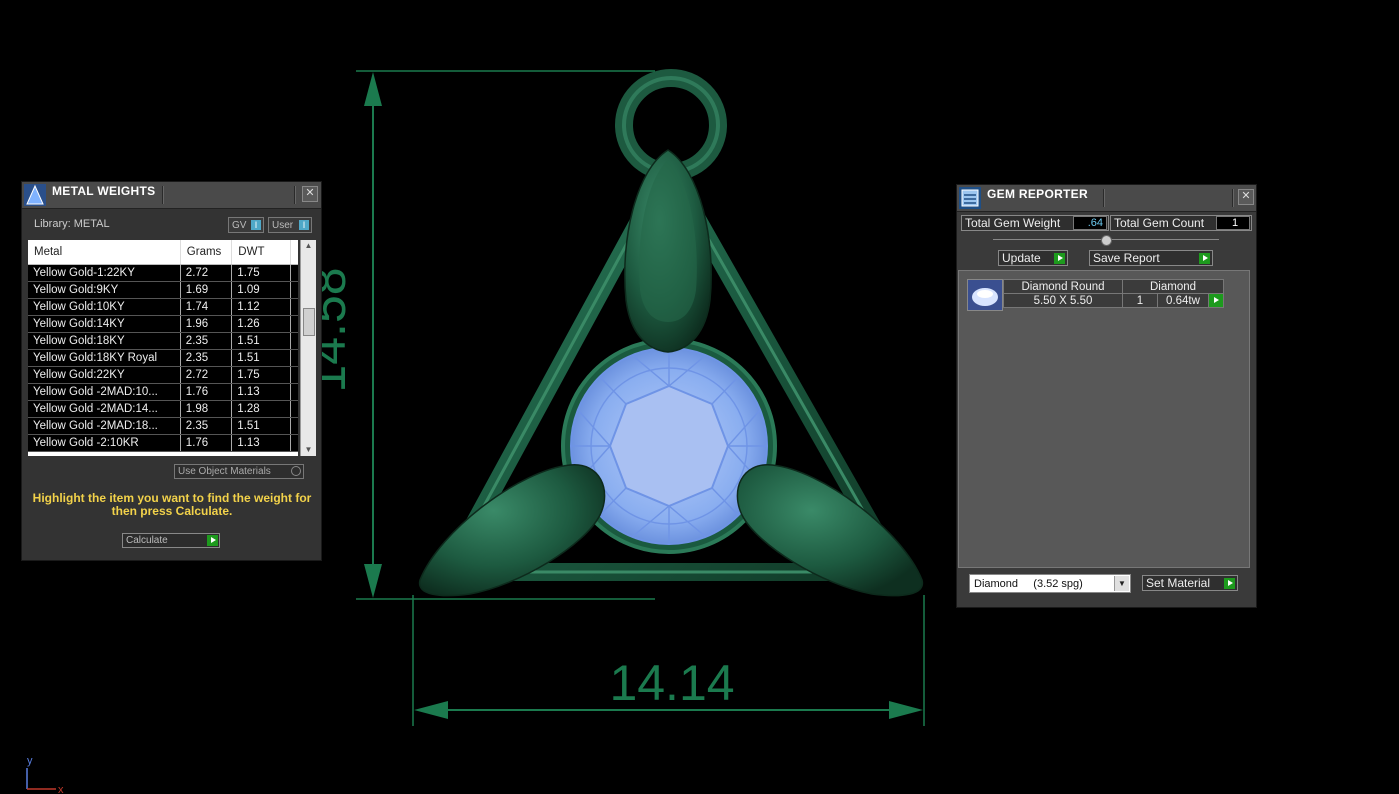 This screenshot has height=794, width=1399. Describe the element at coordinates (163, 290) in the screenshot. I see `table-row: Yellow Gold:9KY 1.69 1.09` at that location.